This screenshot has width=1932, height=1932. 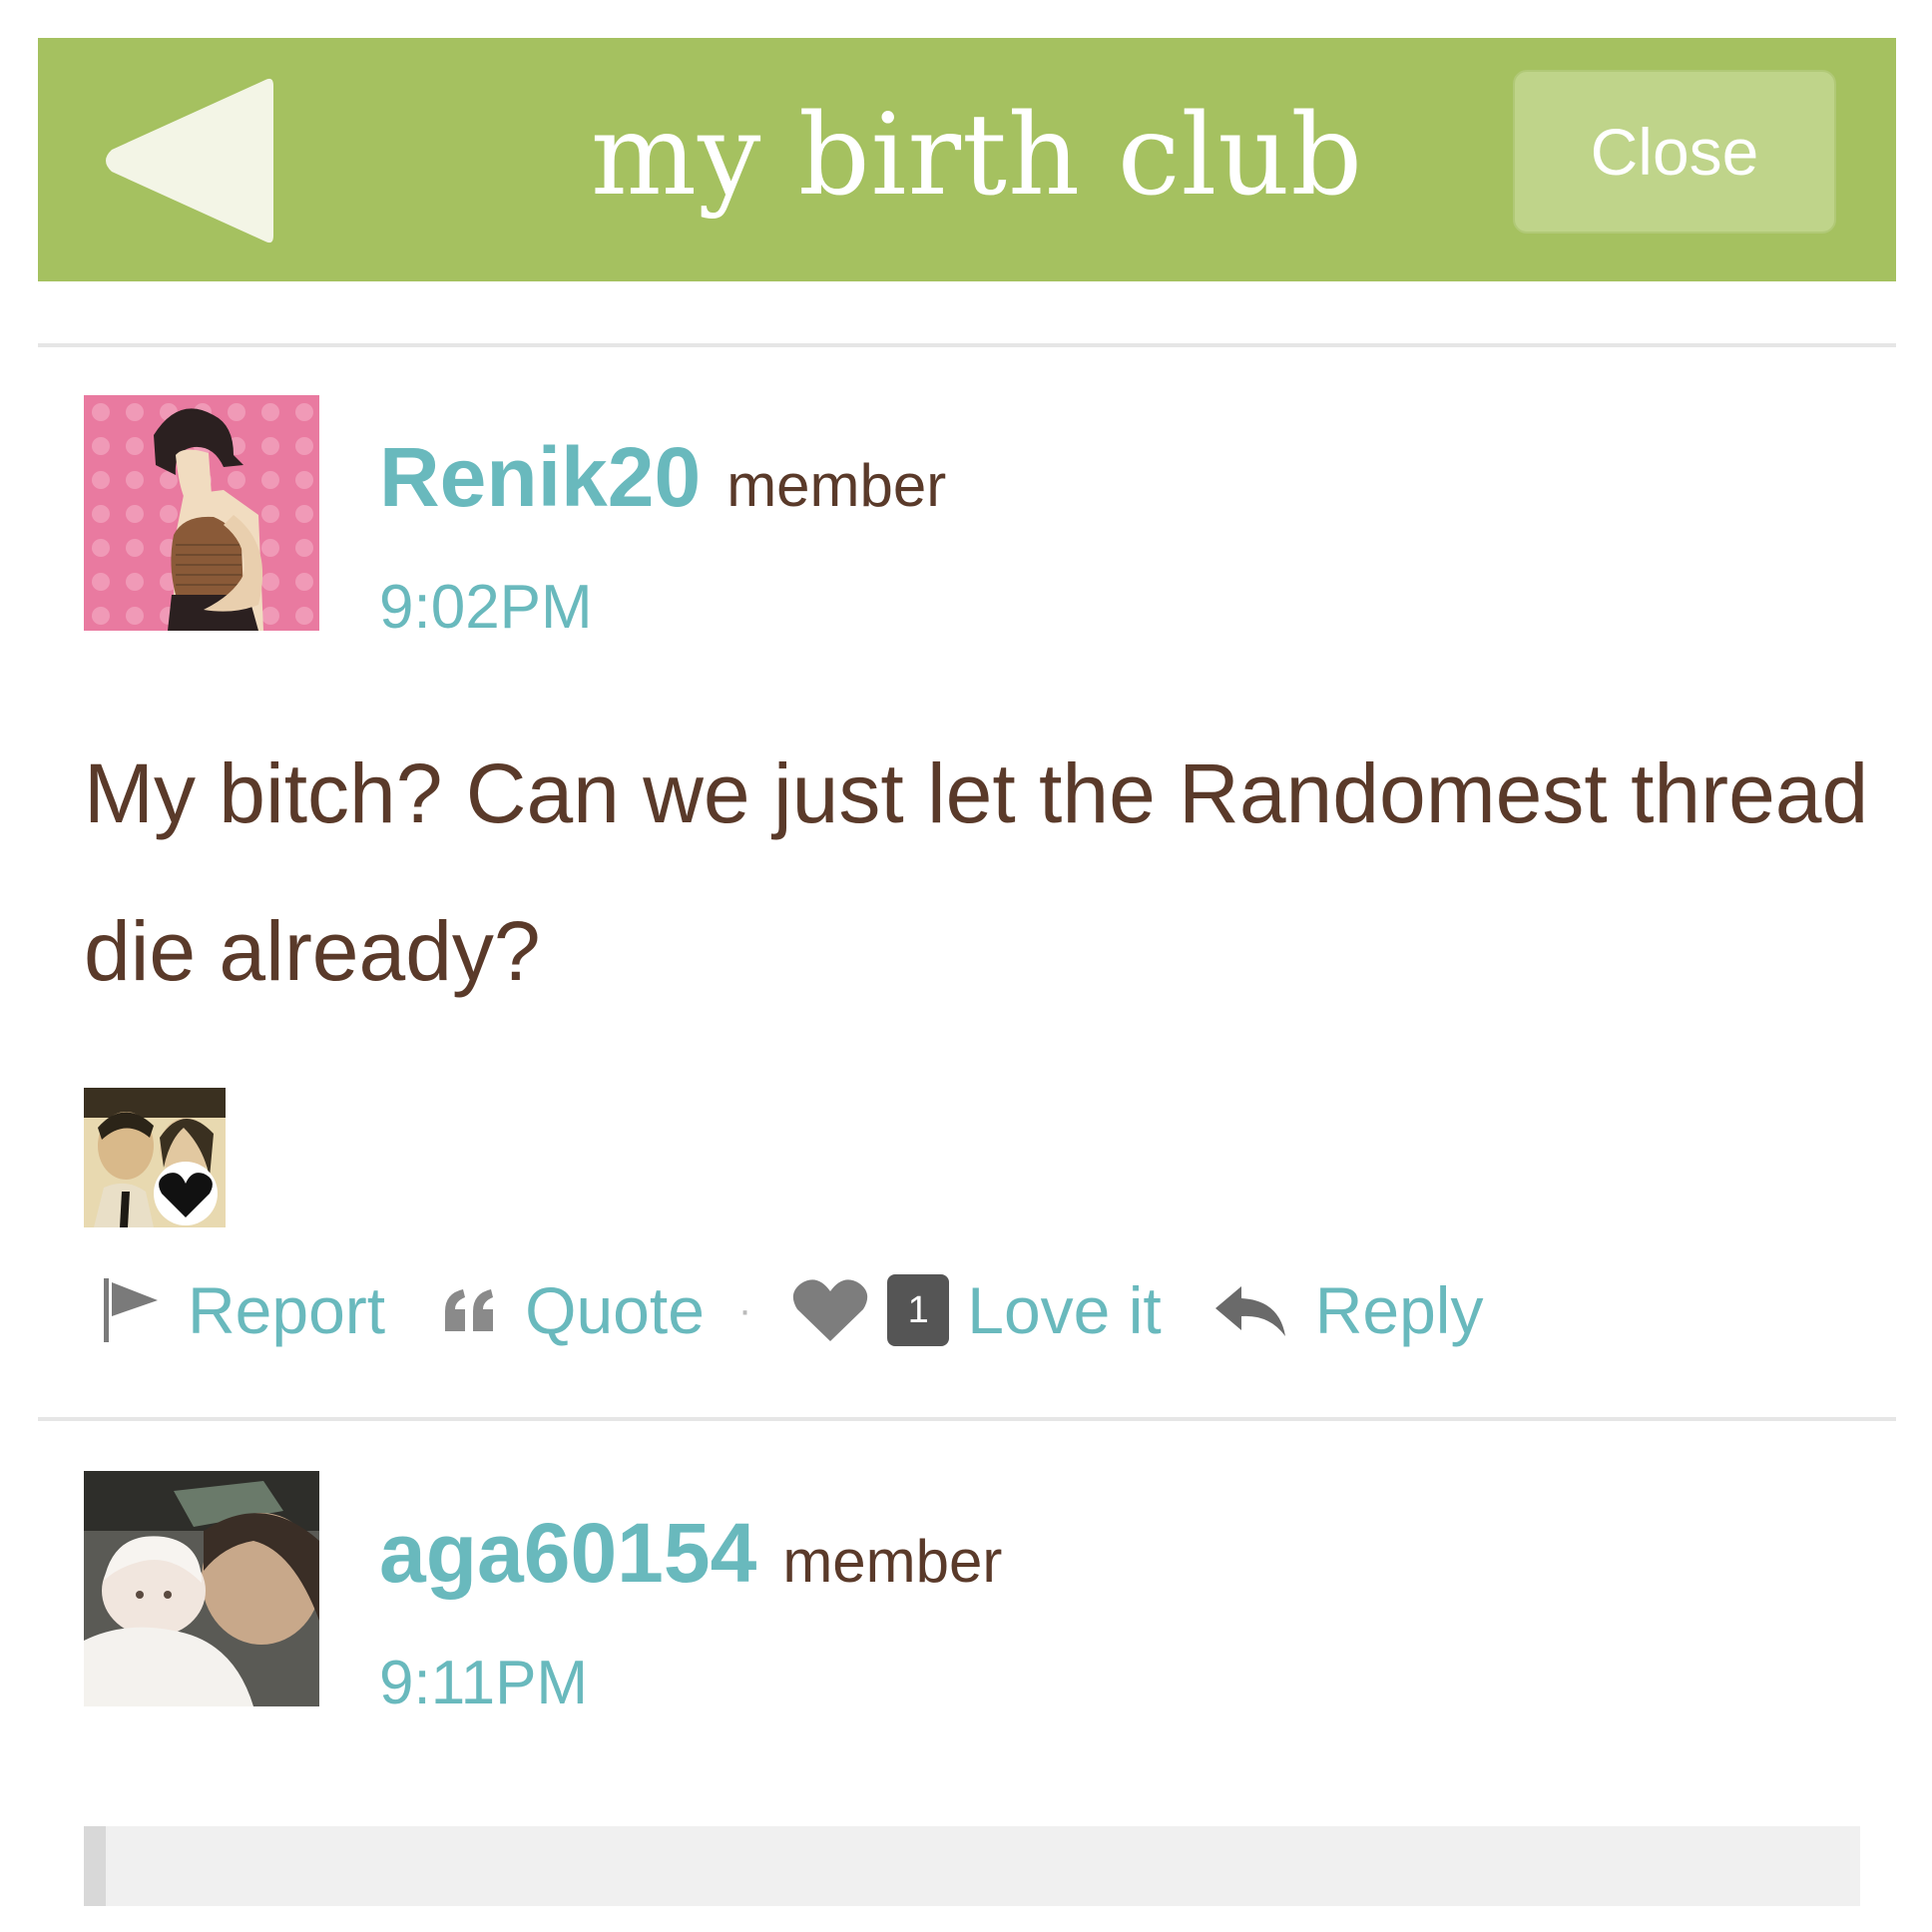 I want to click on quote-label: Quote, so click(x=615, y=1310).